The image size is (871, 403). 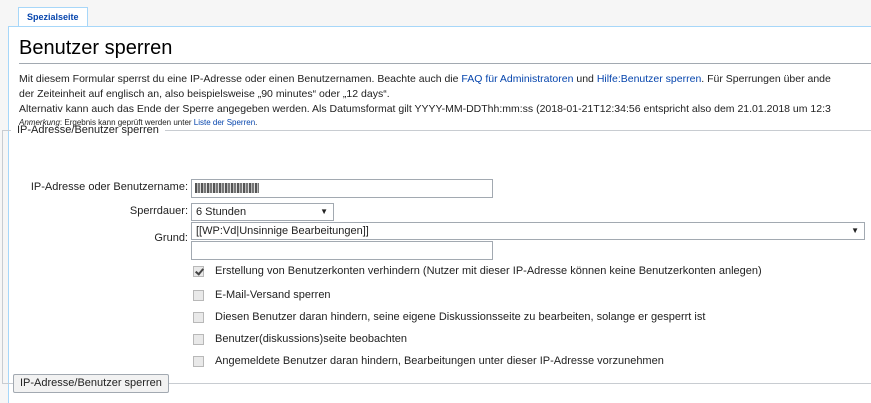 What do you see at coordinates (198, 361) in the screenshot?
I see `checkbox-hardblock` at bounding box center [198, 361].